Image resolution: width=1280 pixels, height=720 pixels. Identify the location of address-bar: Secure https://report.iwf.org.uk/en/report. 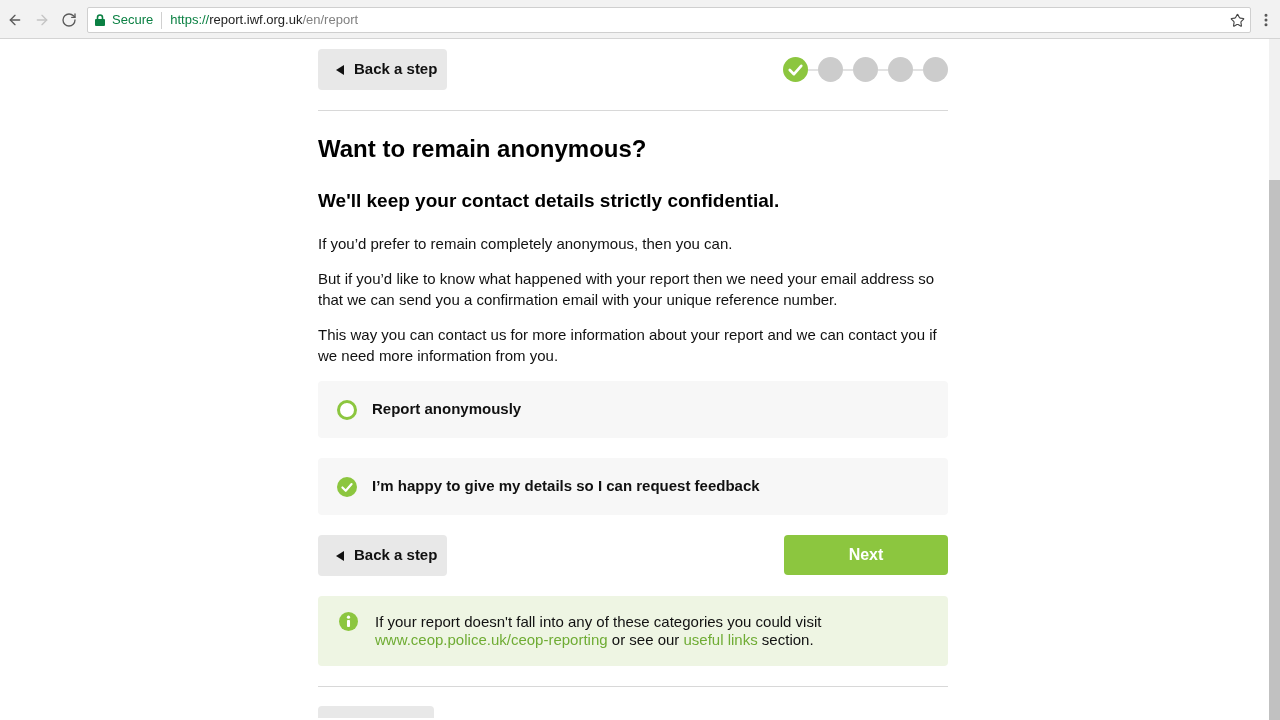
(669, 20).